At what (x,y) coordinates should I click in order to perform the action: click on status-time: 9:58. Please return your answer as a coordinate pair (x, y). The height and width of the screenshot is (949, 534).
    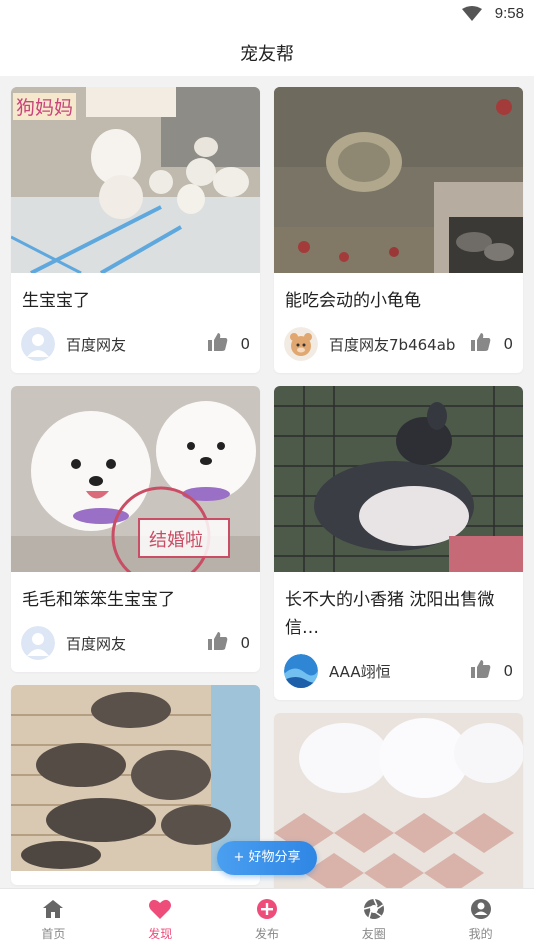
    Looking at the image, I should click on (509, 13).